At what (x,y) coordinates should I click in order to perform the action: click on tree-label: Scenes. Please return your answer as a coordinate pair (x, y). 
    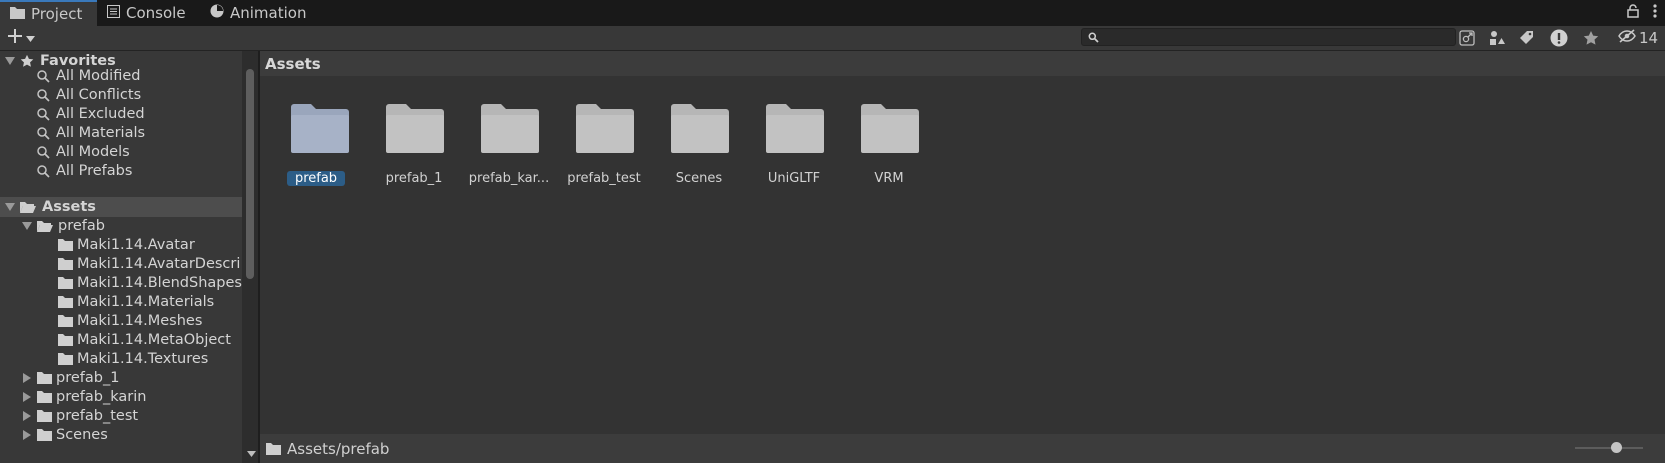
    Looking at the image, I should click on (82, 435).